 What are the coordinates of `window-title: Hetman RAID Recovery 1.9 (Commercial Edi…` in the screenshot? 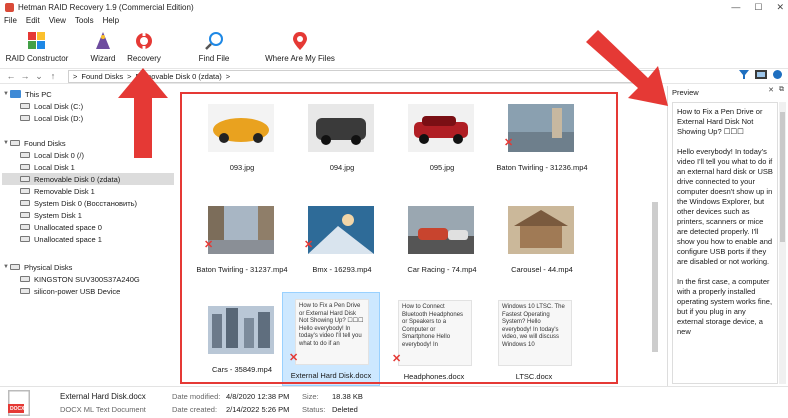 It's located at (106, 7).